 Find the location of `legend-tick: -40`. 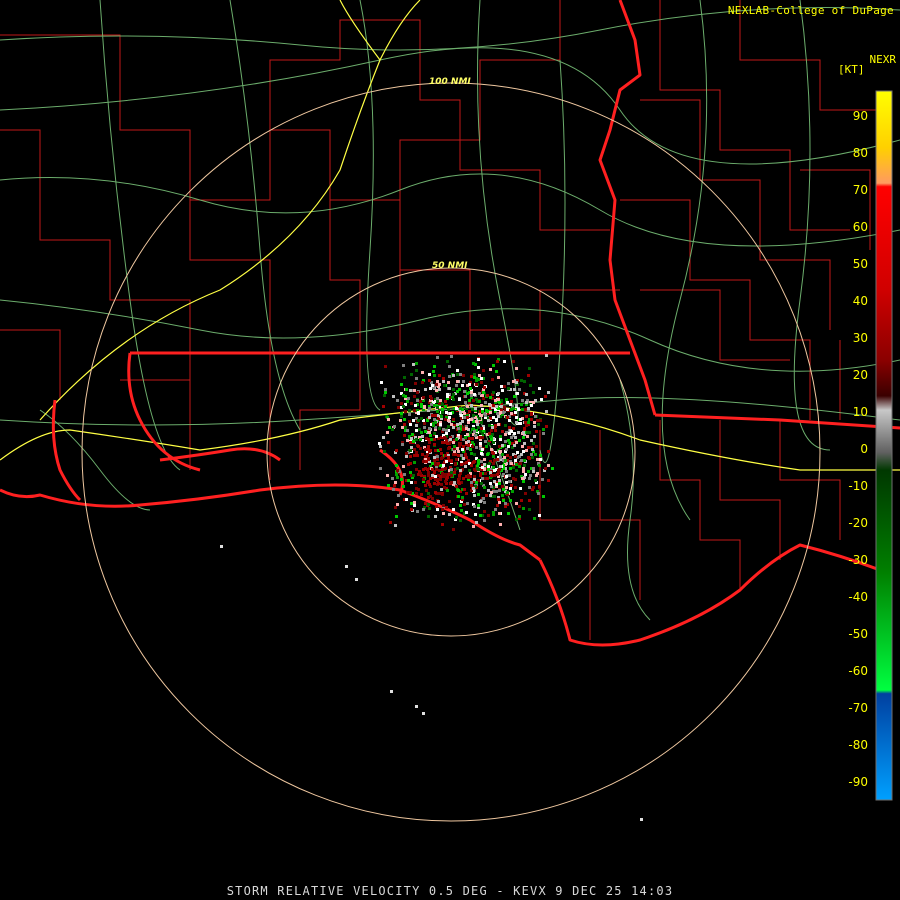

legend-tick: -40 is located at coordinates (858, 597).